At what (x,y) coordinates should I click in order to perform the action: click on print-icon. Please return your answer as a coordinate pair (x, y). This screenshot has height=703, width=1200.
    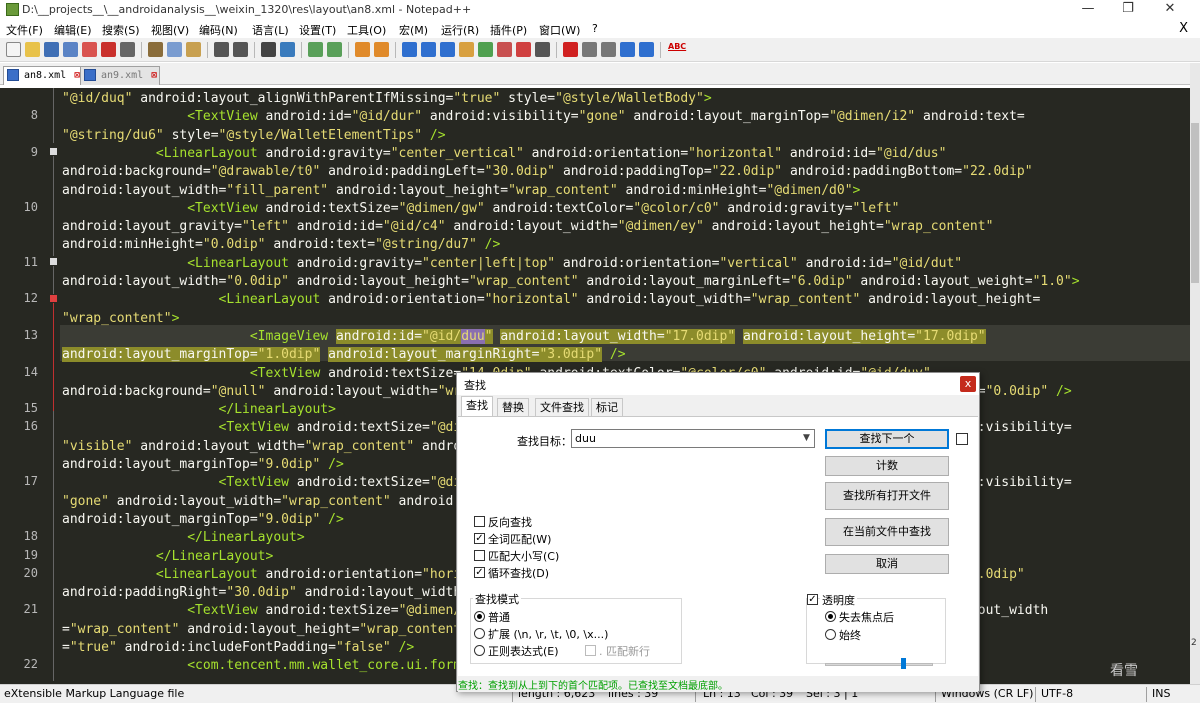
    Looking at the image, I should click on (127, 49).